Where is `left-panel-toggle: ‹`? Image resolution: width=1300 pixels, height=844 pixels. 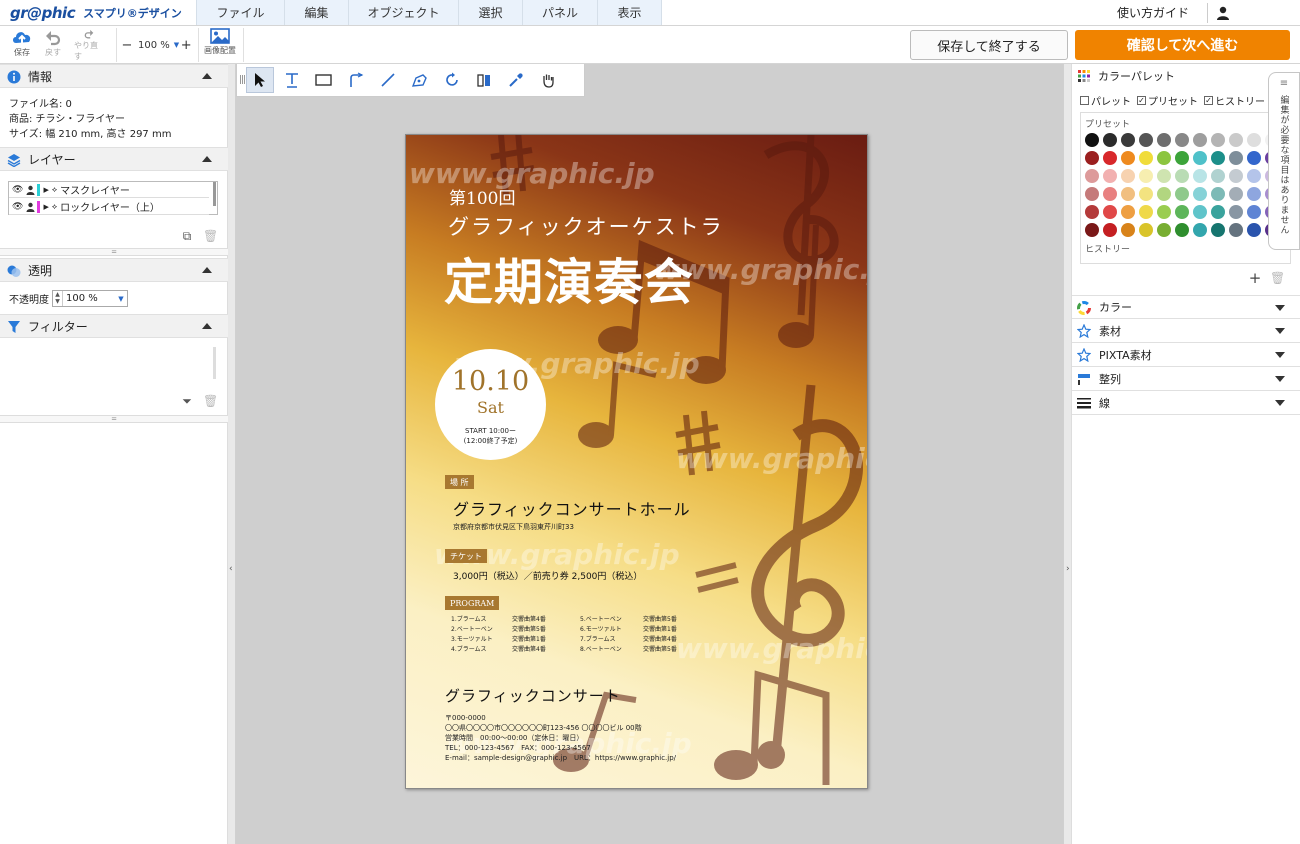 left-panel-toggle: ‹ is located at coordinates (232, 454).